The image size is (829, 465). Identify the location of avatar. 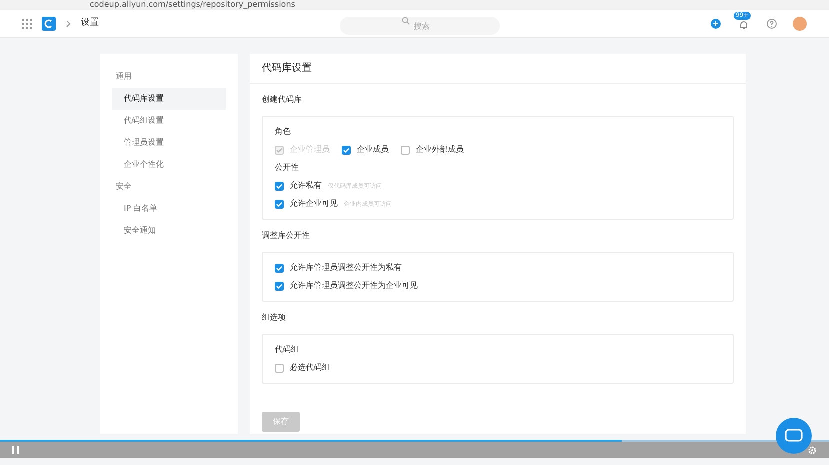
(800, 23).